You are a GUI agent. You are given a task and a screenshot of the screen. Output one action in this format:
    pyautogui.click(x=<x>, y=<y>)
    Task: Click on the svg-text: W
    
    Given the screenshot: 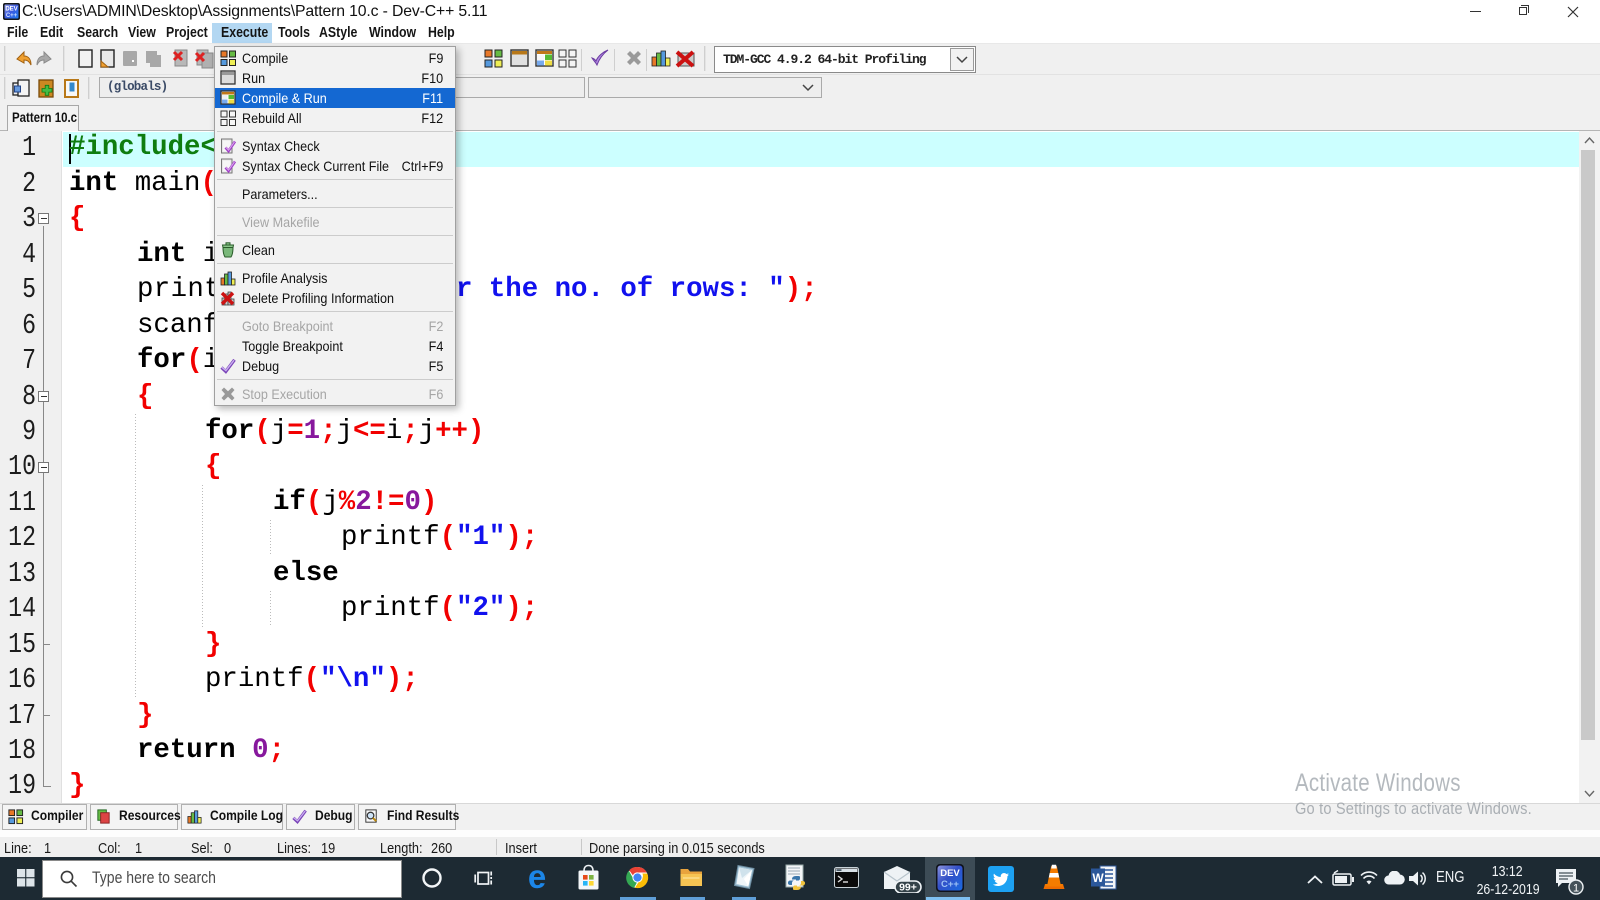 What is the action you would take?
    pyautogui.click(x=1098, y=878)
    